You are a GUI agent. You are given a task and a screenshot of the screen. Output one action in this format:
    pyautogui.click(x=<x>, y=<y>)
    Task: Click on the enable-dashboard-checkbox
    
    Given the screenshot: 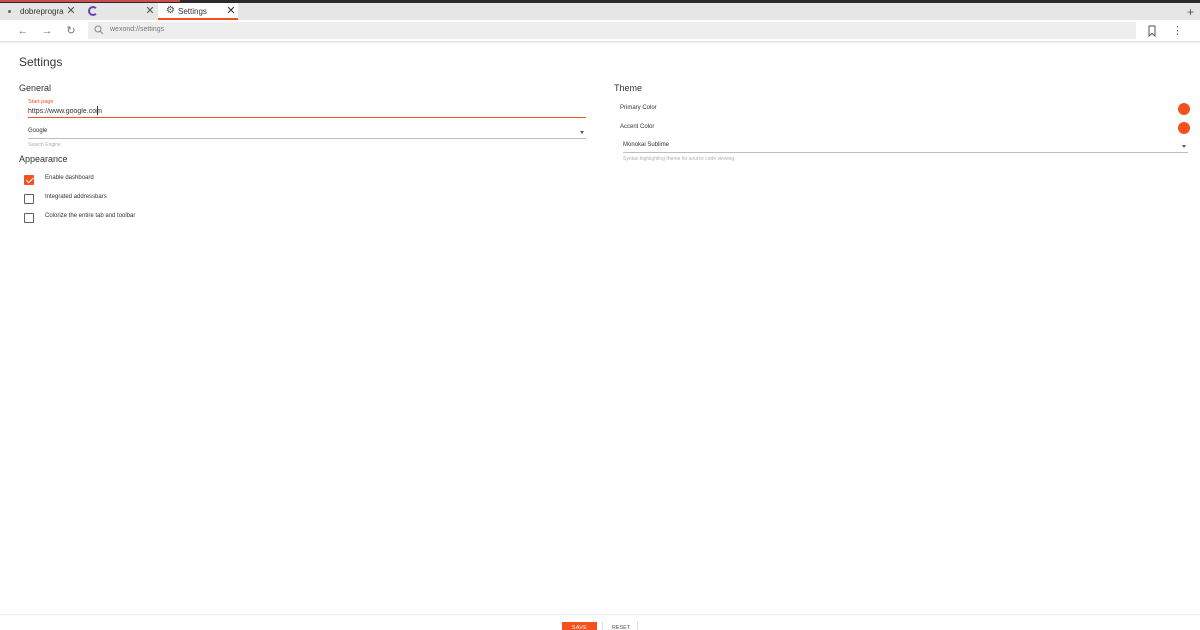 What is the action you would take?
    pyautogui.click(x=29, y=179)
    